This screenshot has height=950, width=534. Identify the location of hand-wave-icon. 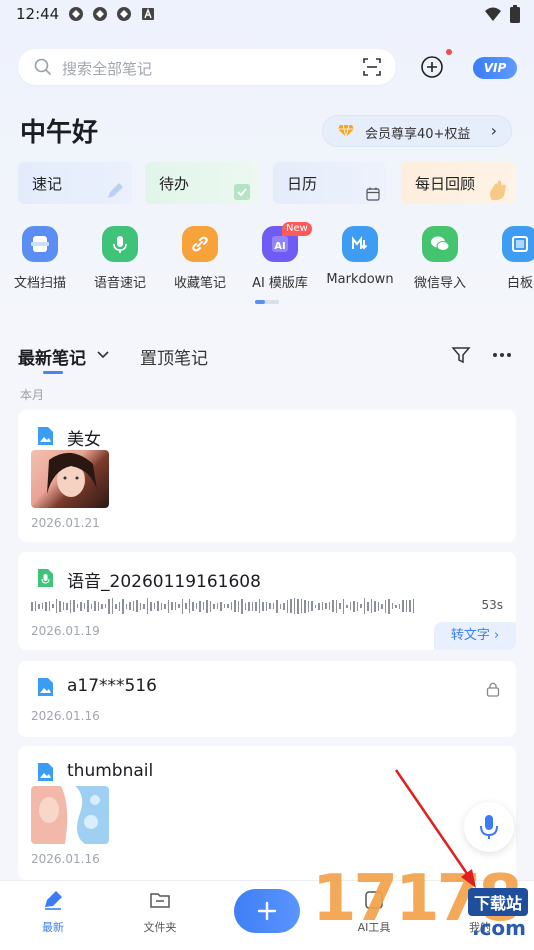
(498, 190).